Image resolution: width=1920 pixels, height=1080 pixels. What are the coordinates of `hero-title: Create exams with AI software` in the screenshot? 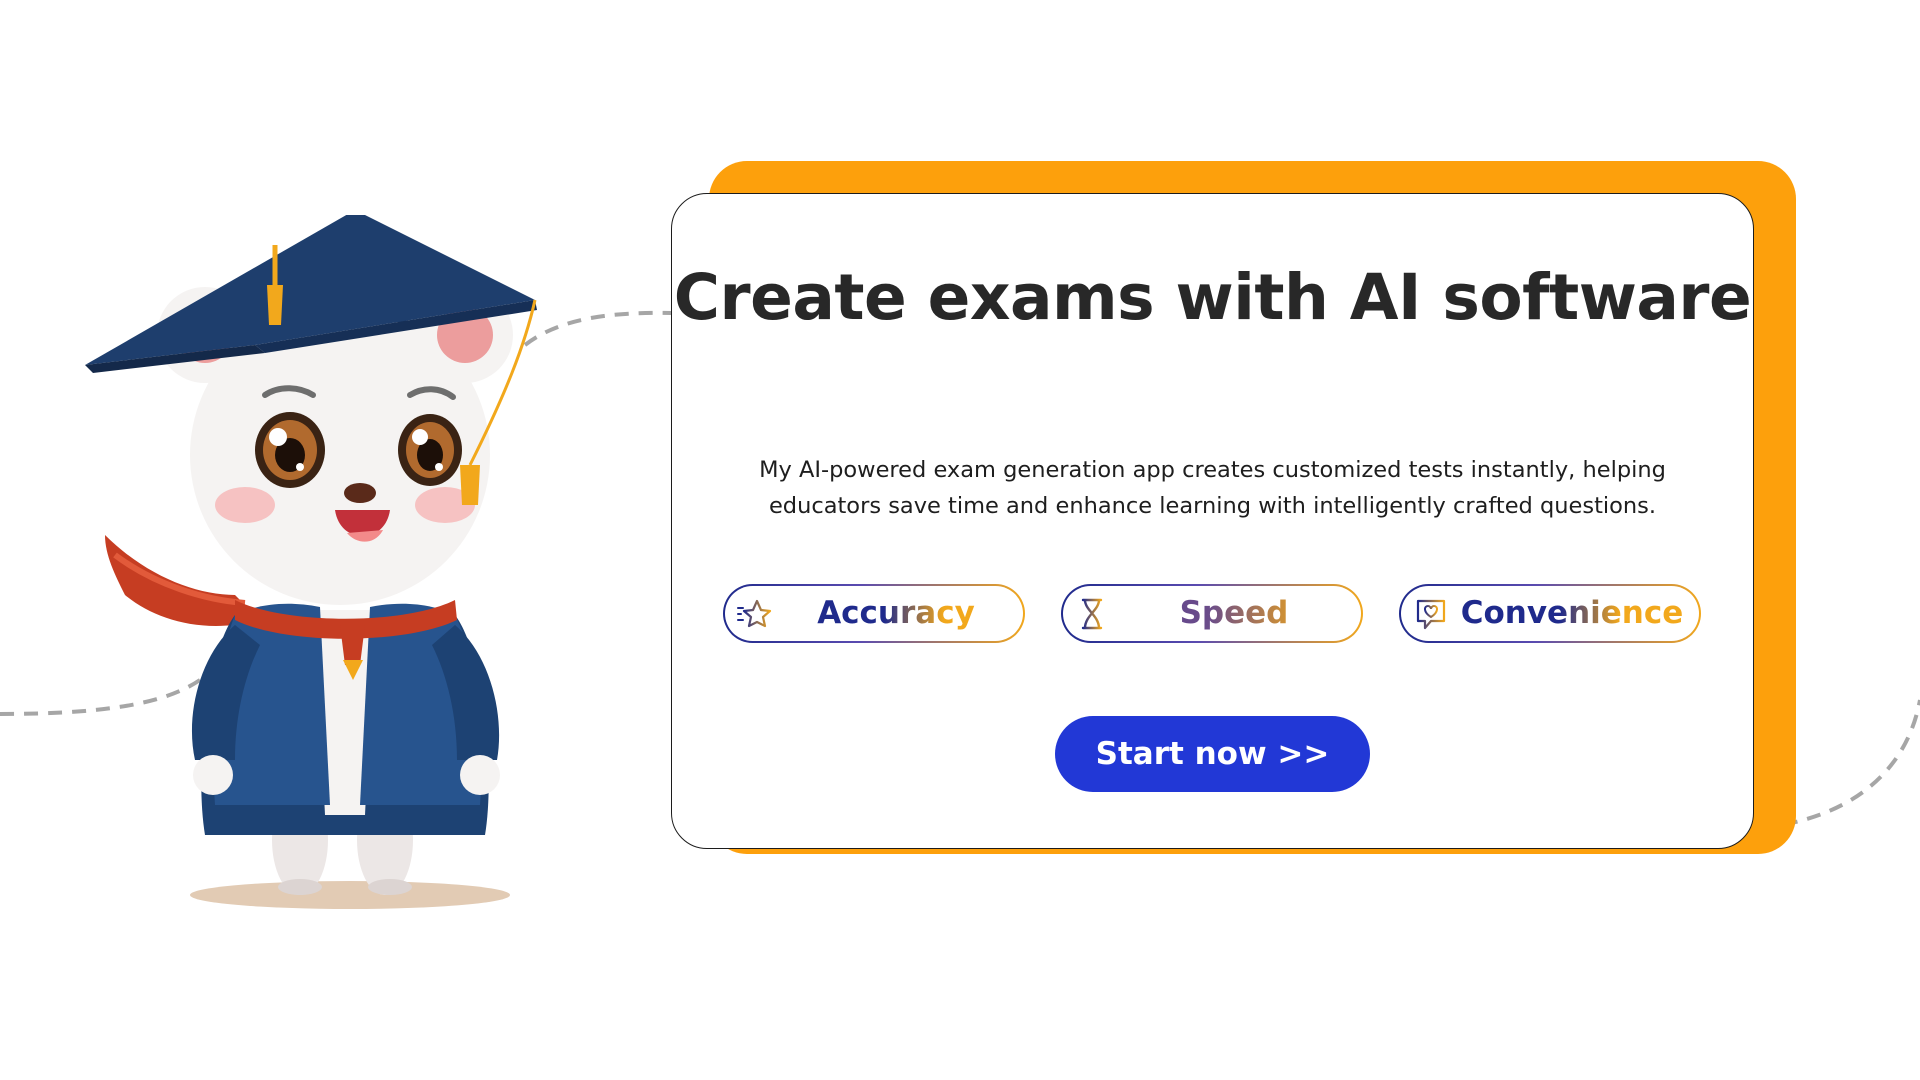 It's located at (1212, 297).